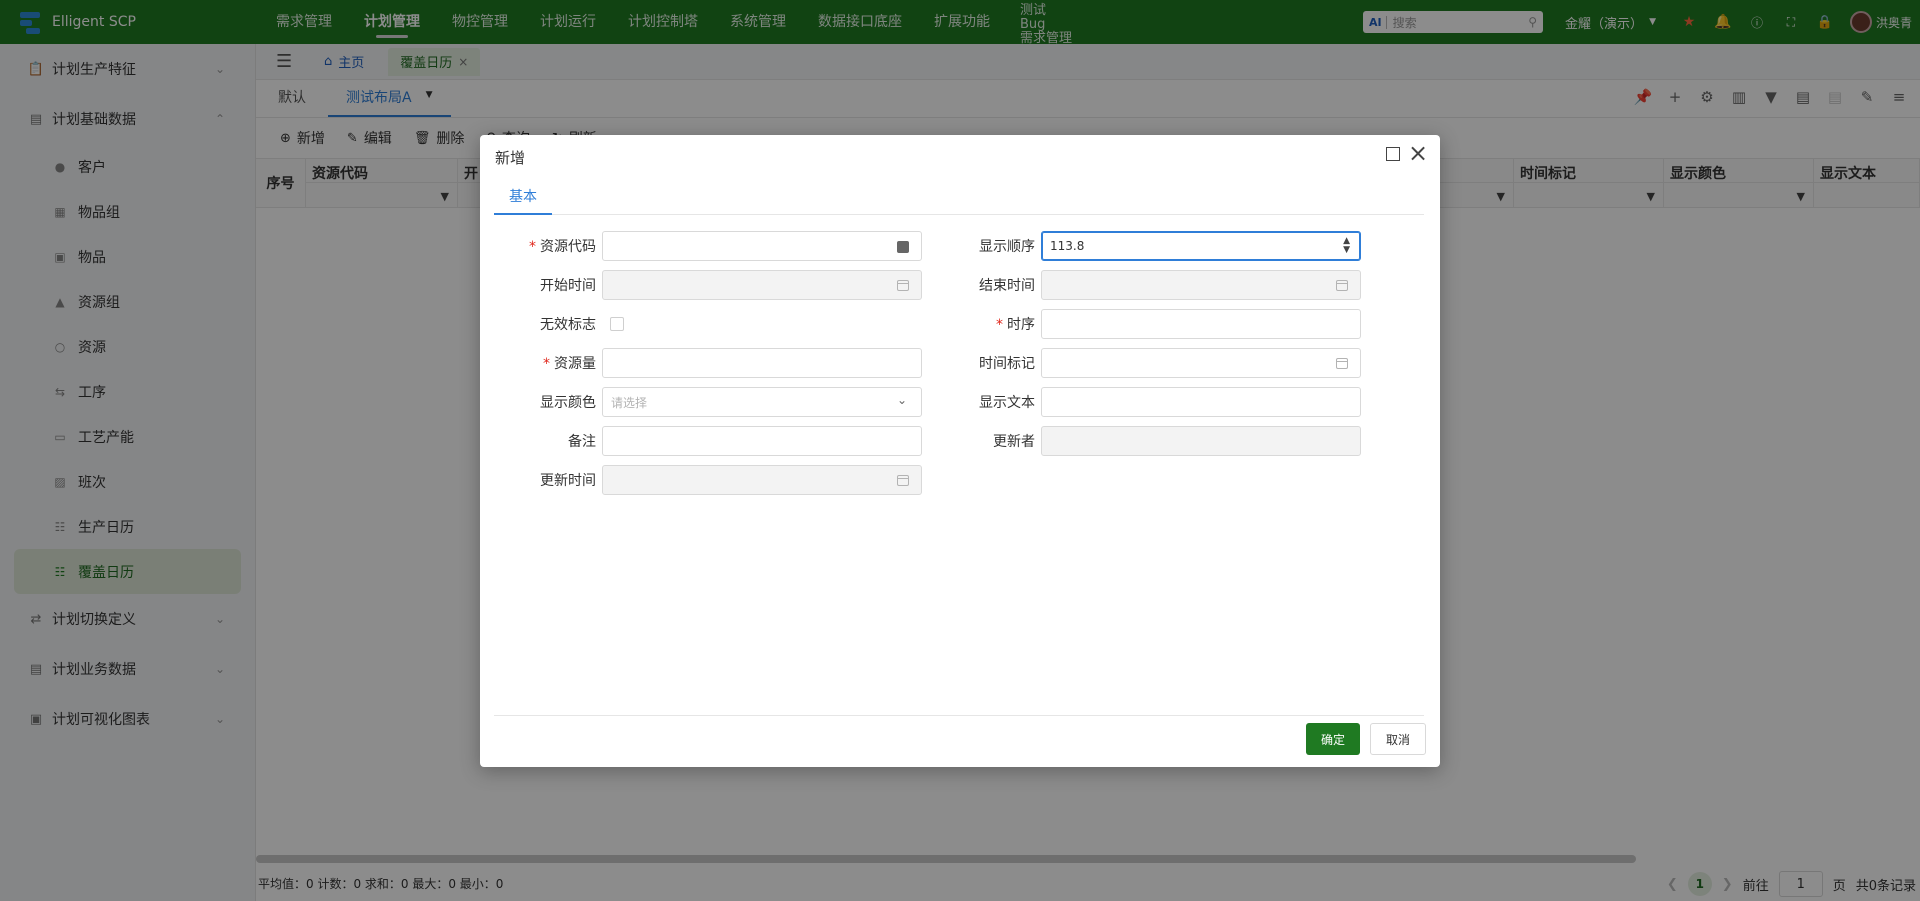  Describe the element at coordinates (1201, 246) in the screenshot. I see `display-order-input: 113.8 ▲ ▼` at that location.